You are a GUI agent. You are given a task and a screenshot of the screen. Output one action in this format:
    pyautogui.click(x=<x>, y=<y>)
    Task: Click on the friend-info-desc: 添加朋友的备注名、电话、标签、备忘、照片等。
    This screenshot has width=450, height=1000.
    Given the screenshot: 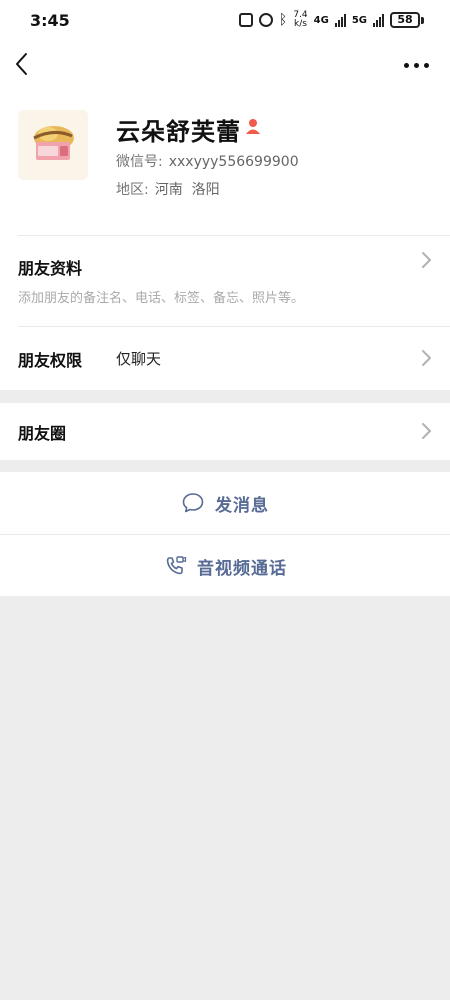 What is the action you would take?
    pyautogui.click(x=161, y=298)
    